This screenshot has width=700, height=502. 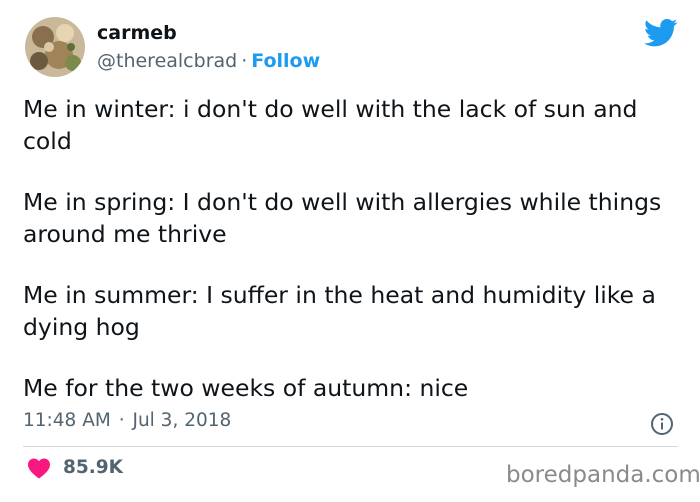 I want to click on timestamp: 11:48 AM · Jul 3, 2018, so click(x=127, y=420).